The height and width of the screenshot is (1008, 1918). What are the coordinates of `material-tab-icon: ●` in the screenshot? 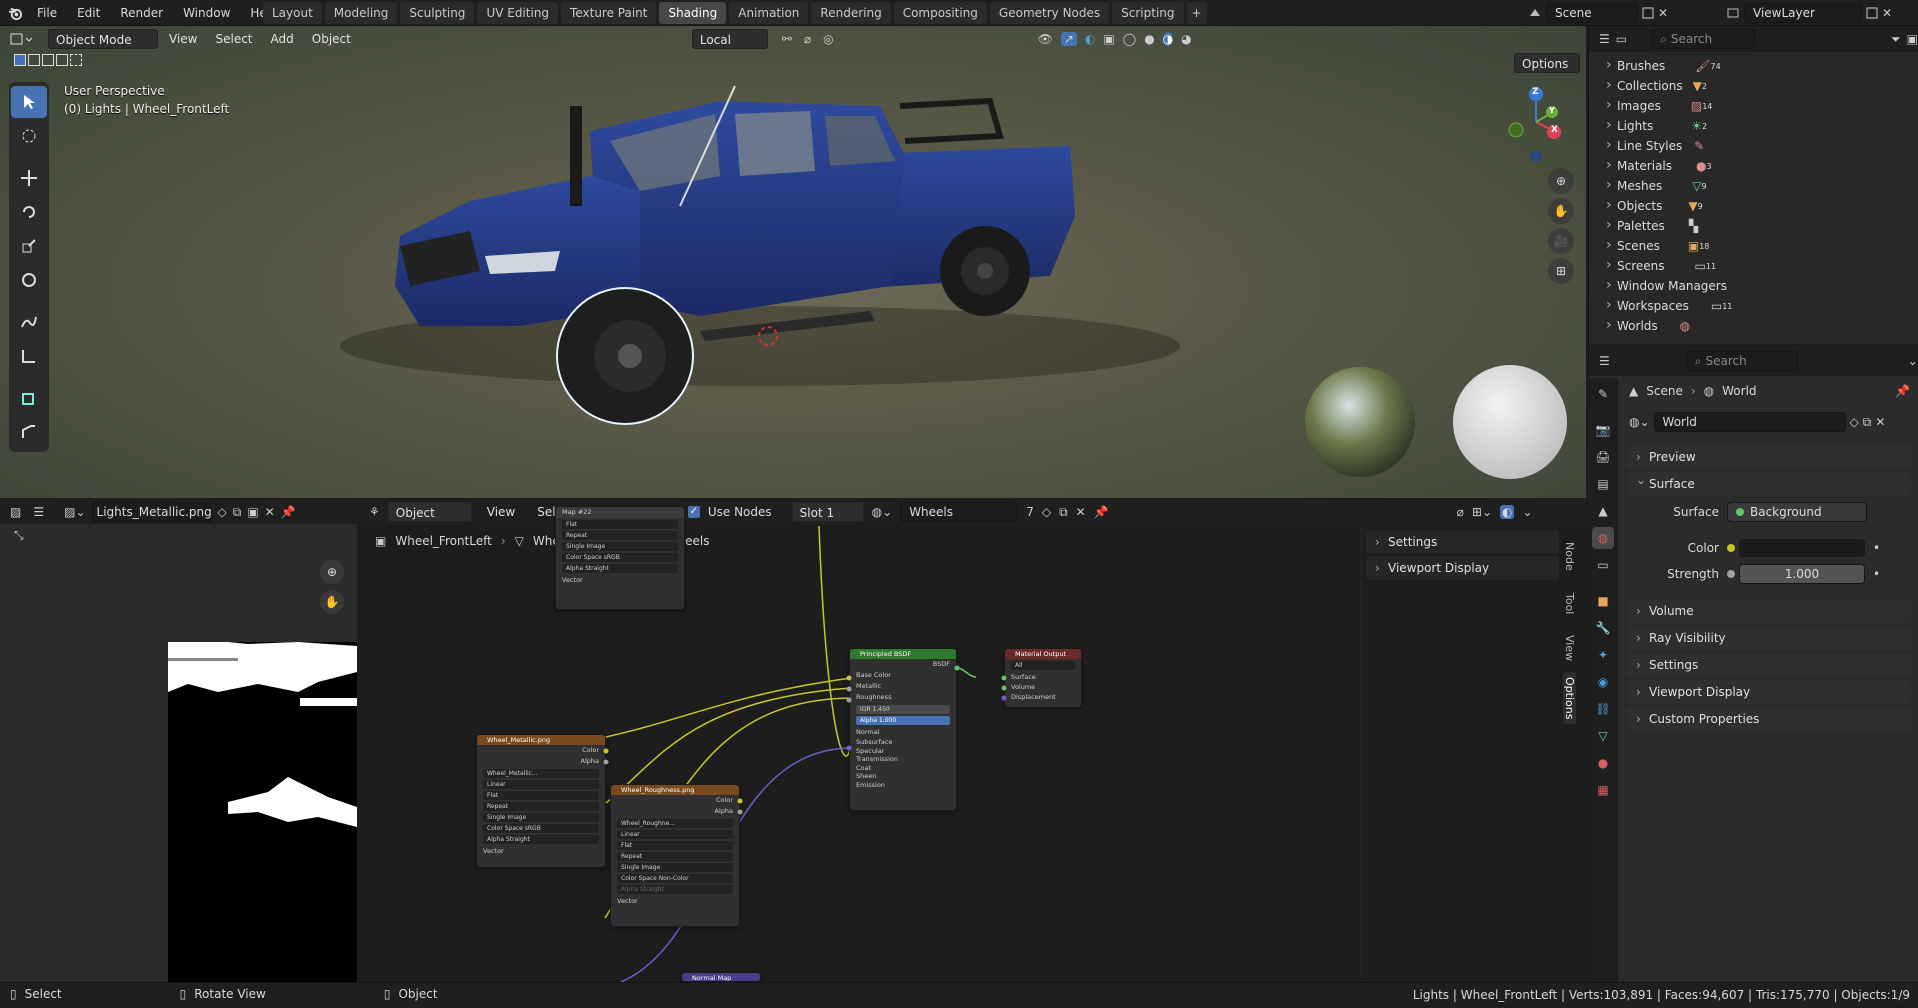 It's located at (1603, 763).